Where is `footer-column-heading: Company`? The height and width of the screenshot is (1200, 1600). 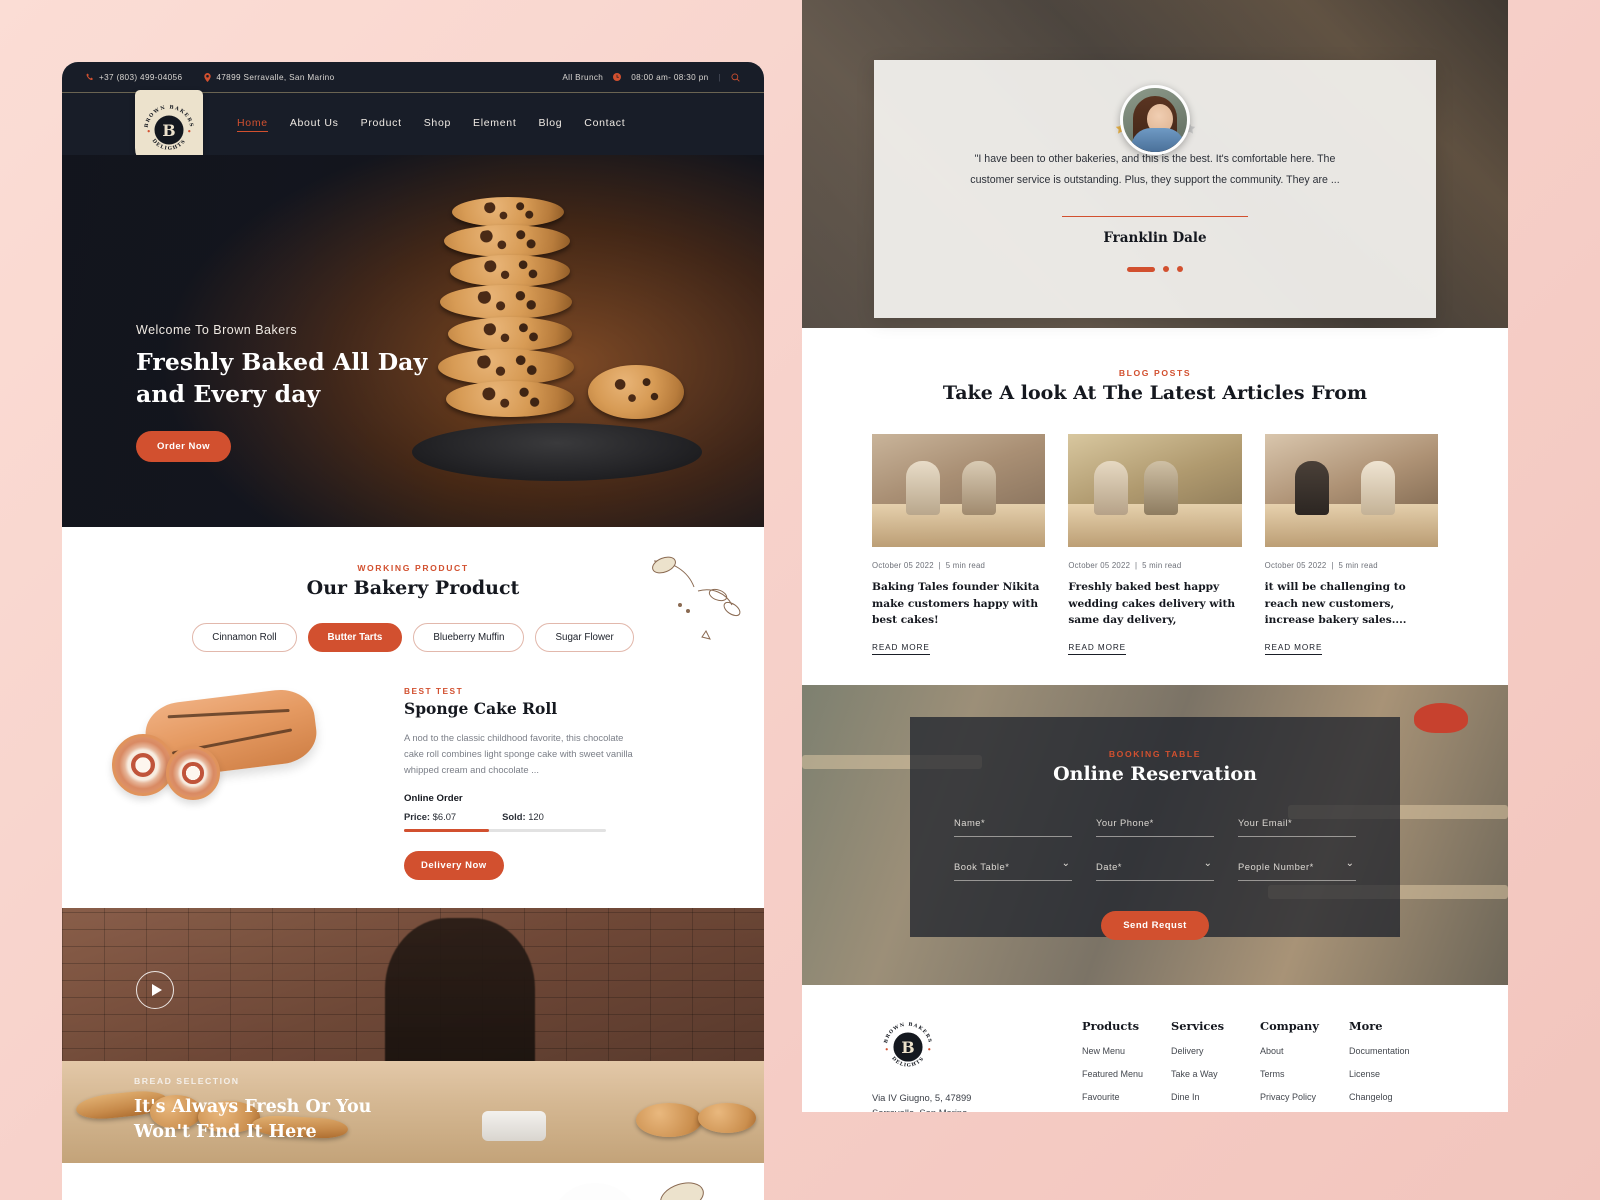
footer-column-heading: Company is located at coordinates (1289, 1026).